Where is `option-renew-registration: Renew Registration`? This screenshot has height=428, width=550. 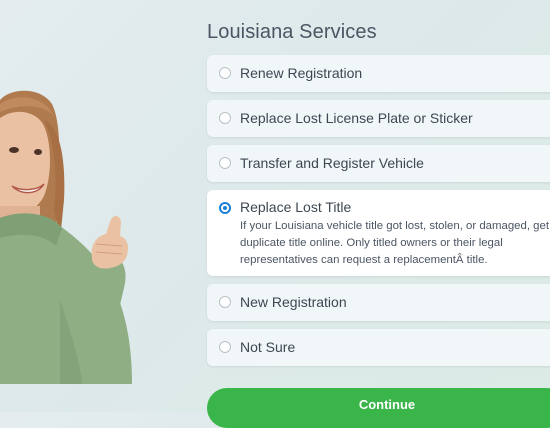
option-renew-registration: Renew Registration is located at coordinates (378, 73).